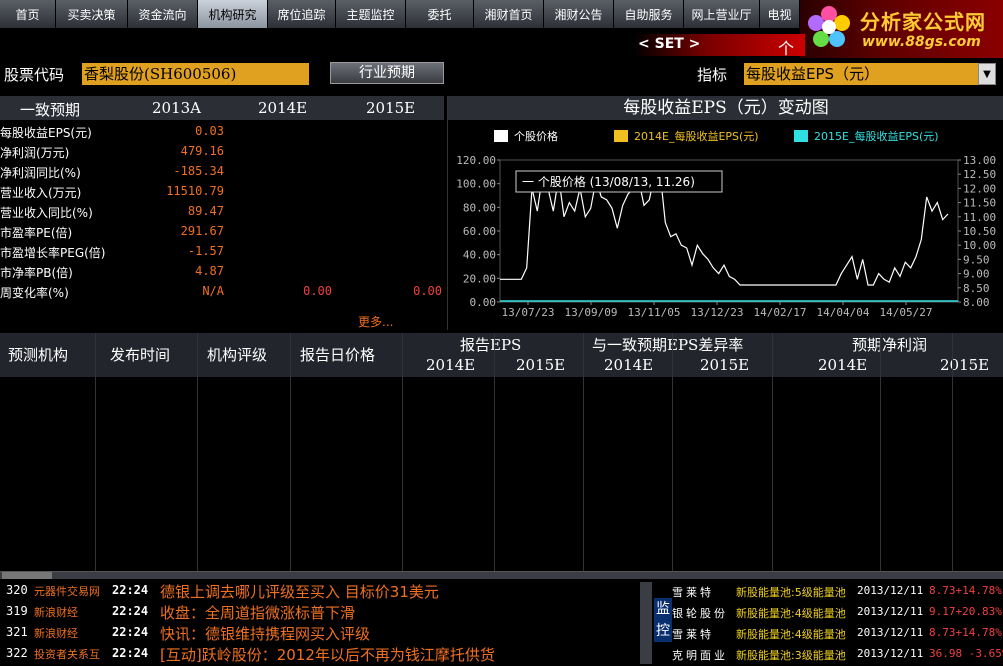 This screenshot has height=666, width=1003. Describe the element at coordinates (391, 108) in the screenshot. I see `col-2015e: 2015E` at that location.